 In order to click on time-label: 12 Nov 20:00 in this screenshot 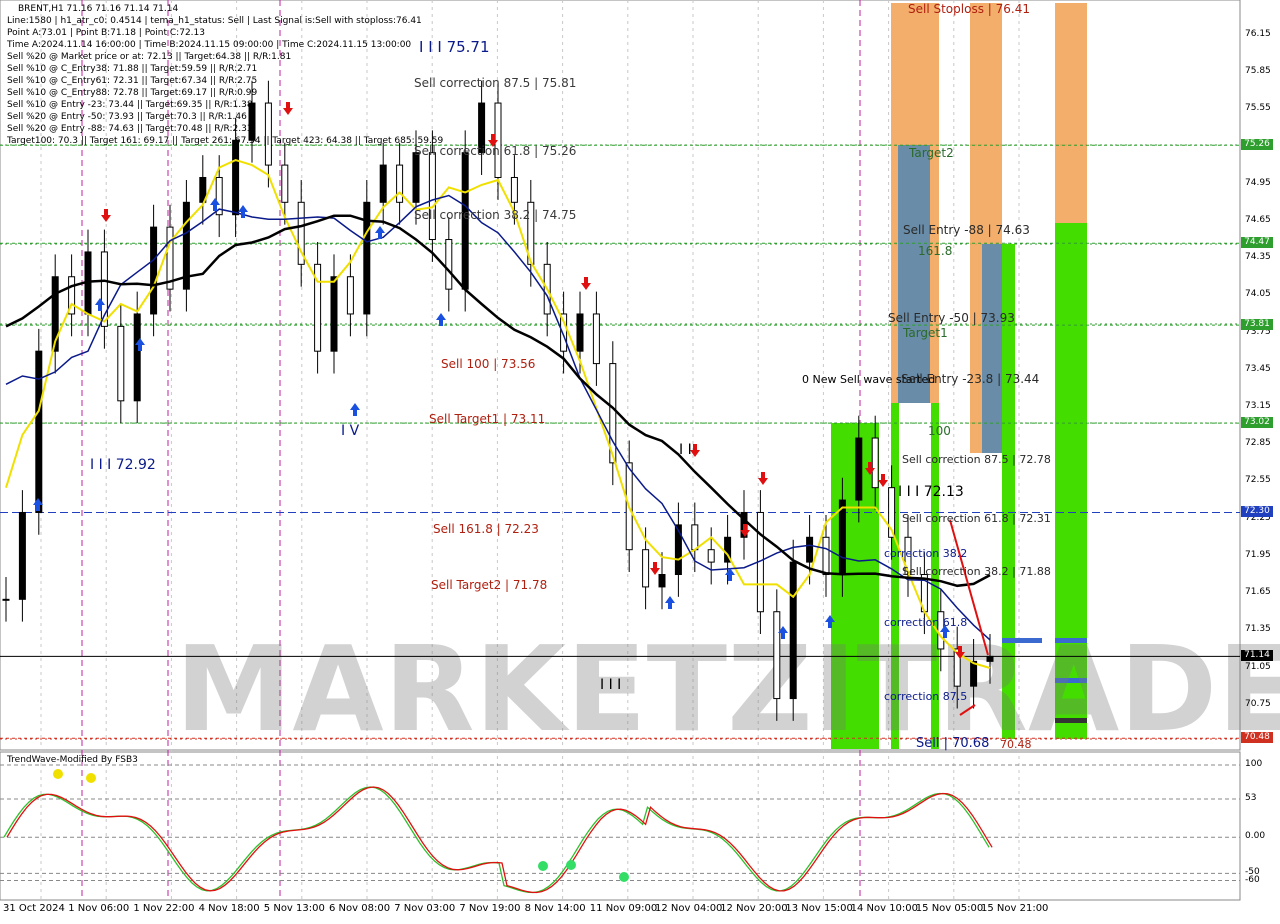, I will do `click(754, 908)`.